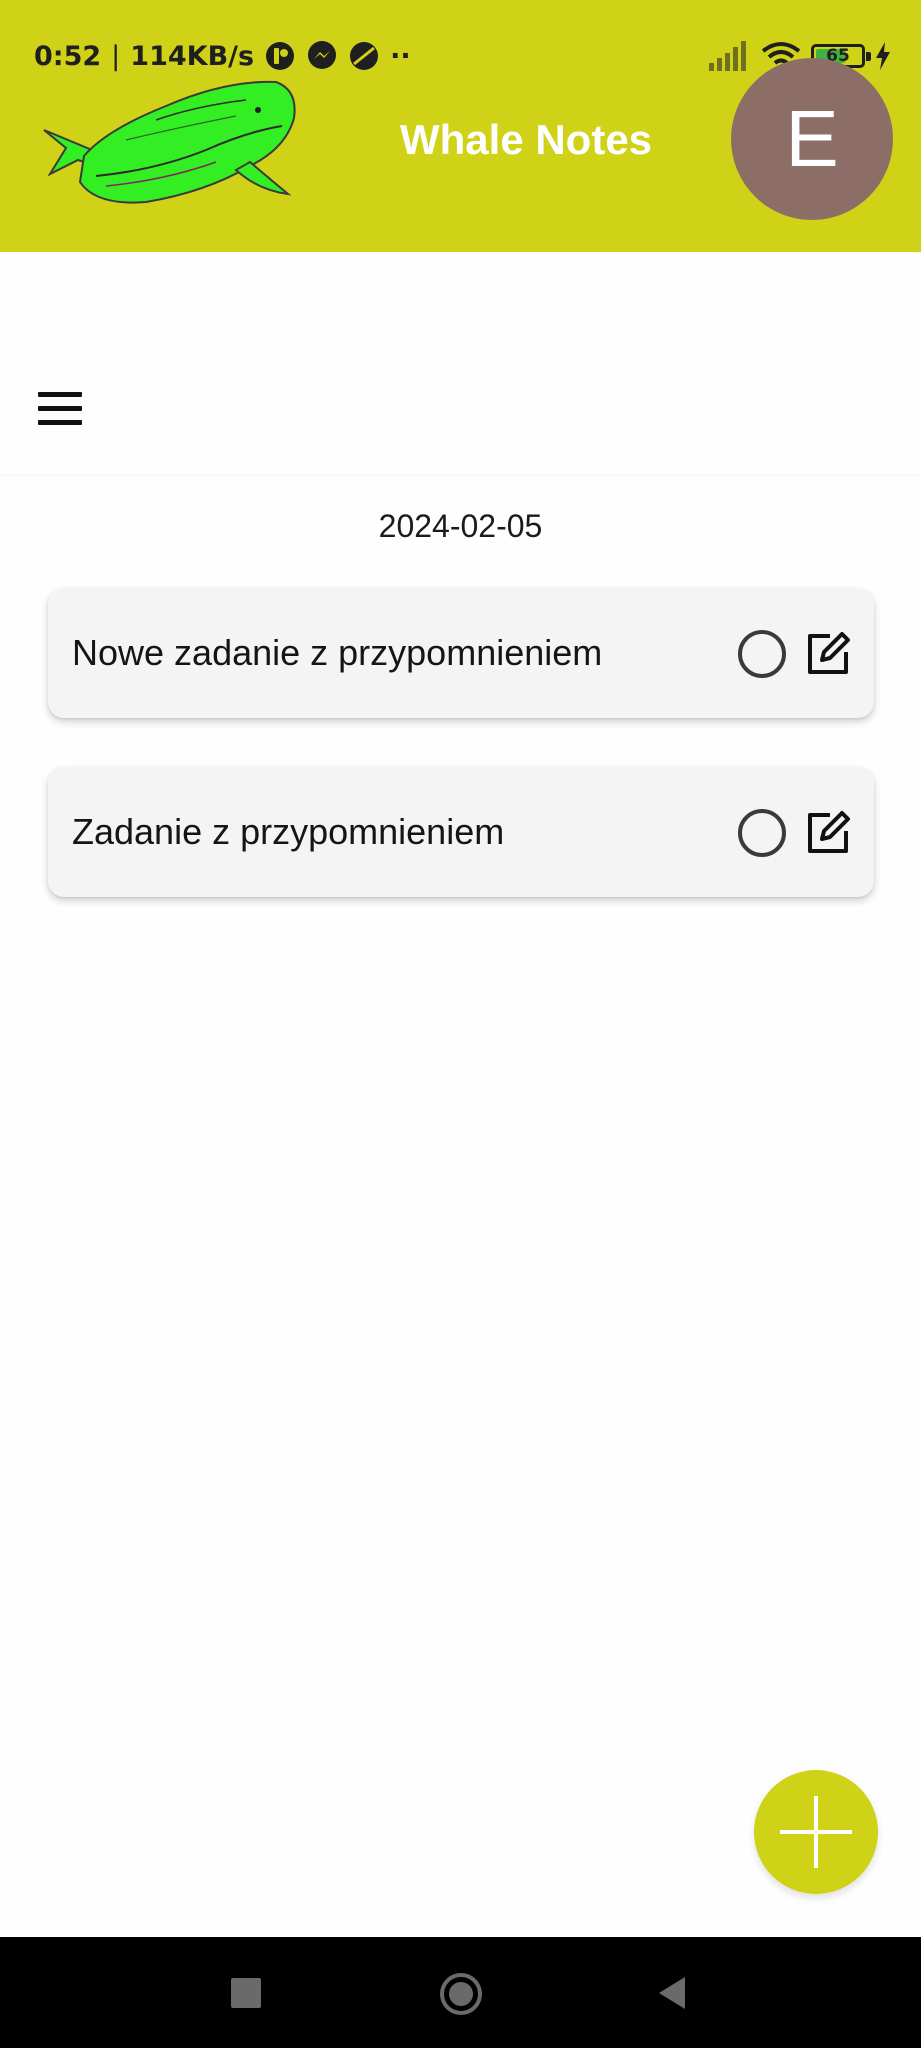  Describe the element at coordinates (727, 56) in the screenshot. I see `signal-icon` at that location.